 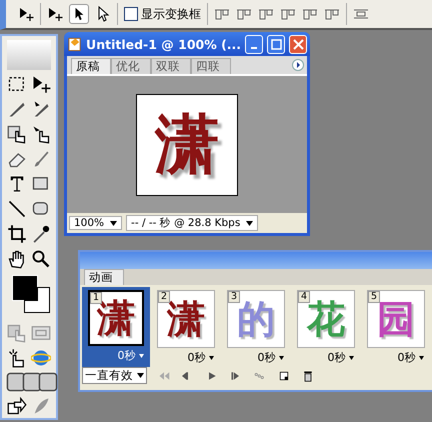 I want to click on hand-pointer-icon, so click(x=17, y=358).